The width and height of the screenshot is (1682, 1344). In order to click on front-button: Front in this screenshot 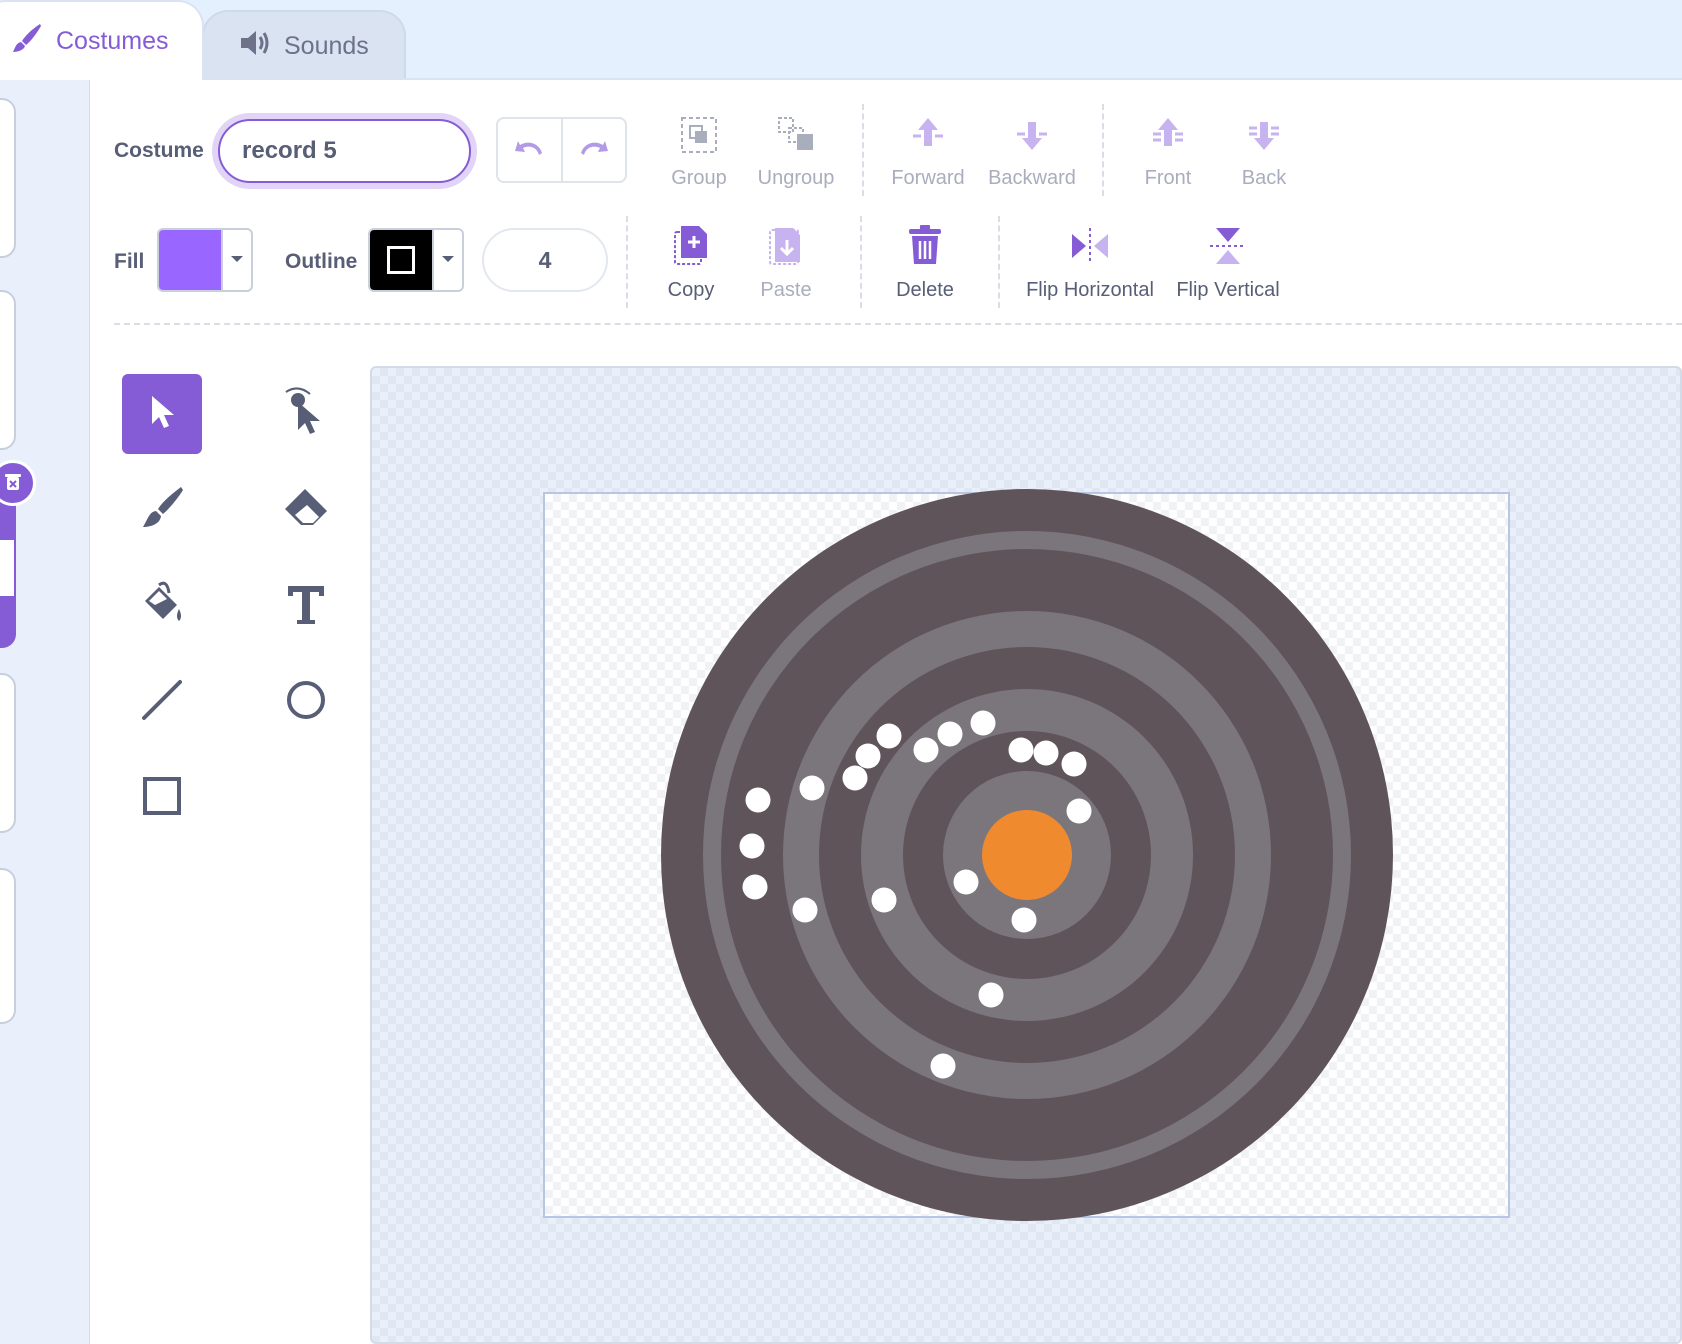, I will do `click(1168, 152)`.